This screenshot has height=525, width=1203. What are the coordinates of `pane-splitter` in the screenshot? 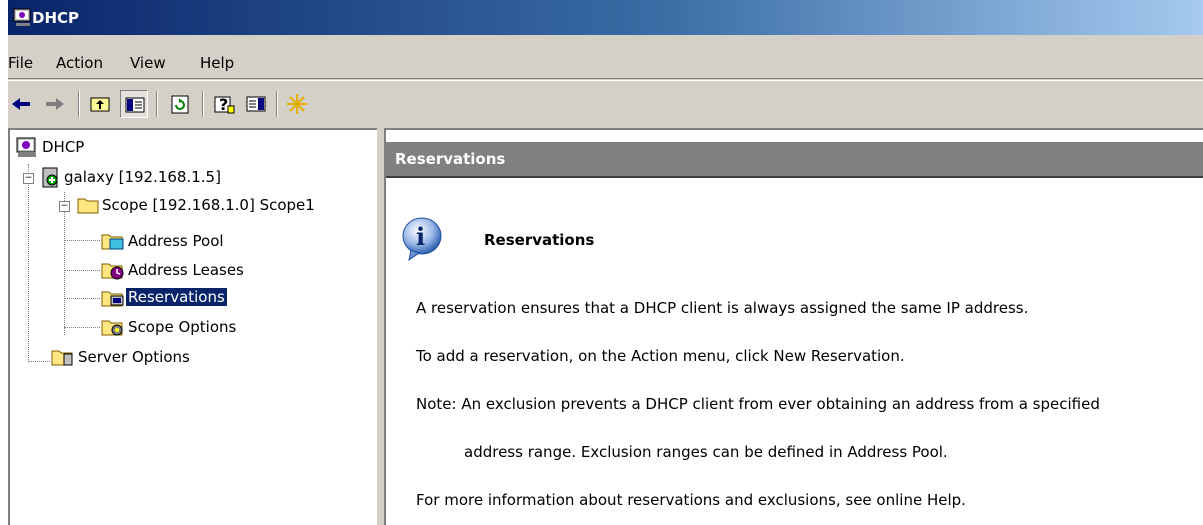 It's located at (380, 326).